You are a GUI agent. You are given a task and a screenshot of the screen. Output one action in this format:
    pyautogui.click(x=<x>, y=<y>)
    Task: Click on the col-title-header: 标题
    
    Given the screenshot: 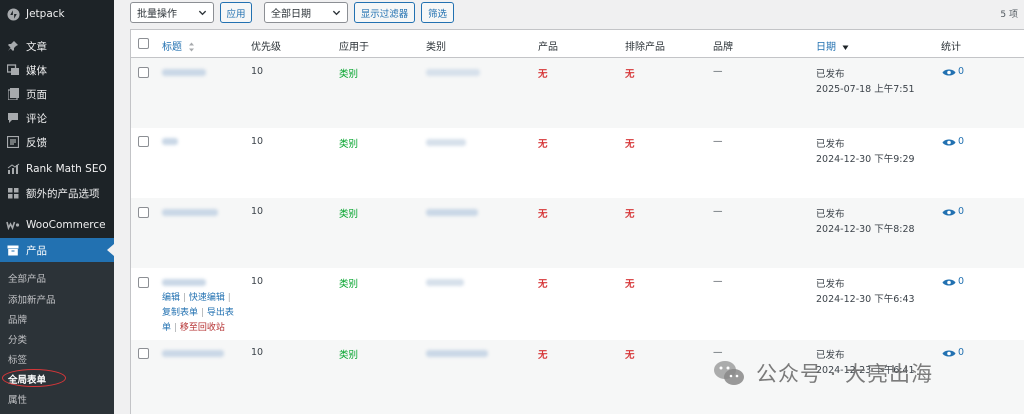 What is the action you would take?
    pyautogui.click(x=178, y=45)
    